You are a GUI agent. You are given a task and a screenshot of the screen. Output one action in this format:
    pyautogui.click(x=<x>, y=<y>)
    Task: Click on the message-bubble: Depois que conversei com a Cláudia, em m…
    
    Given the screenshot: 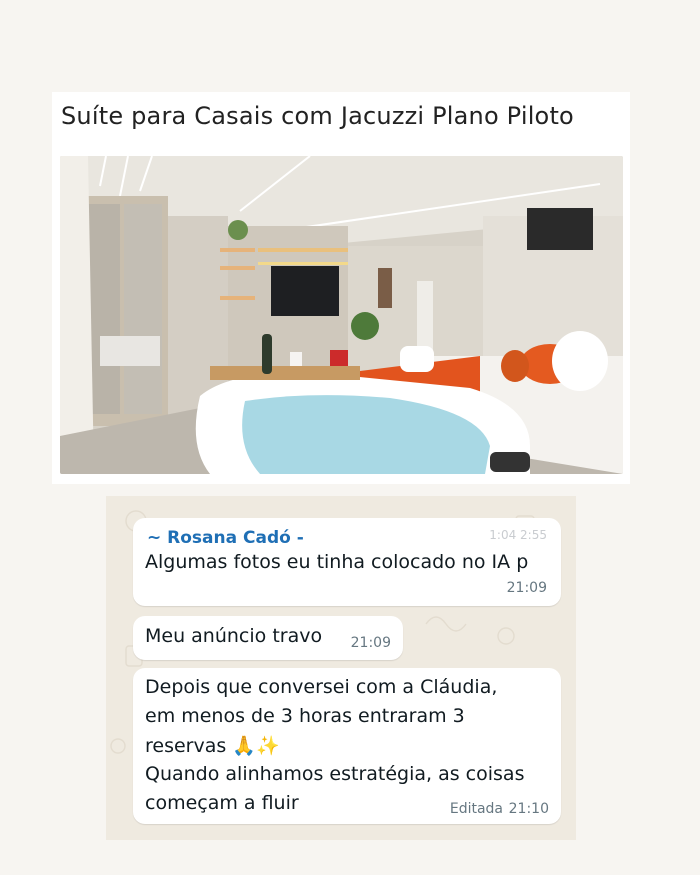 What is the action you would take?
    pyautogui.click(x=347, y=746)
    